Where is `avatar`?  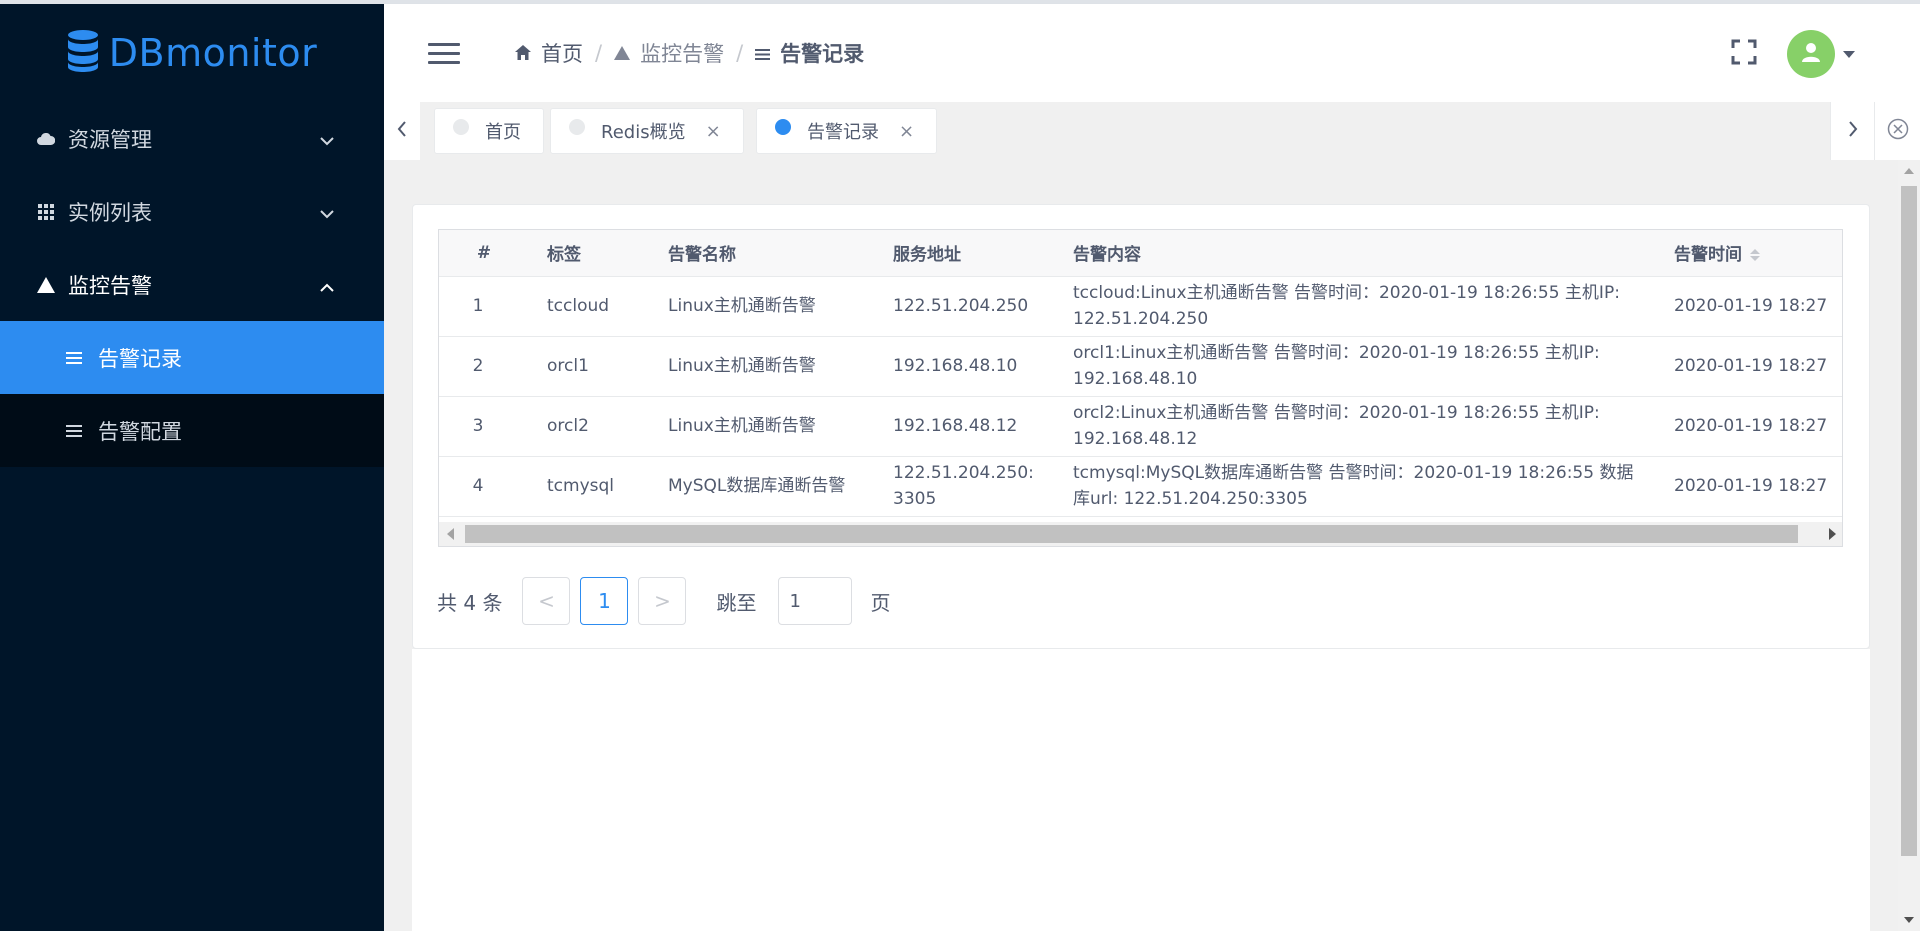
avatar is located at coordinates (1811, 54).